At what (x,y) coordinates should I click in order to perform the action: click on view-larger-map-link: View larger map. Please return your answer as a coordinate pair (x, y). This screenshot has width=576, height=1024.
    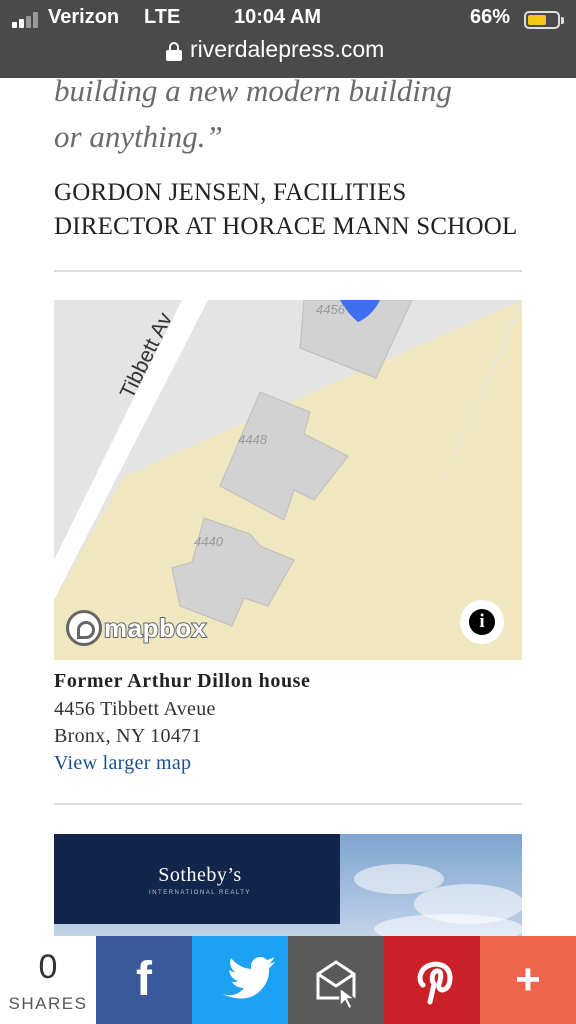
    Looking at the image, I should click on (122, 763).